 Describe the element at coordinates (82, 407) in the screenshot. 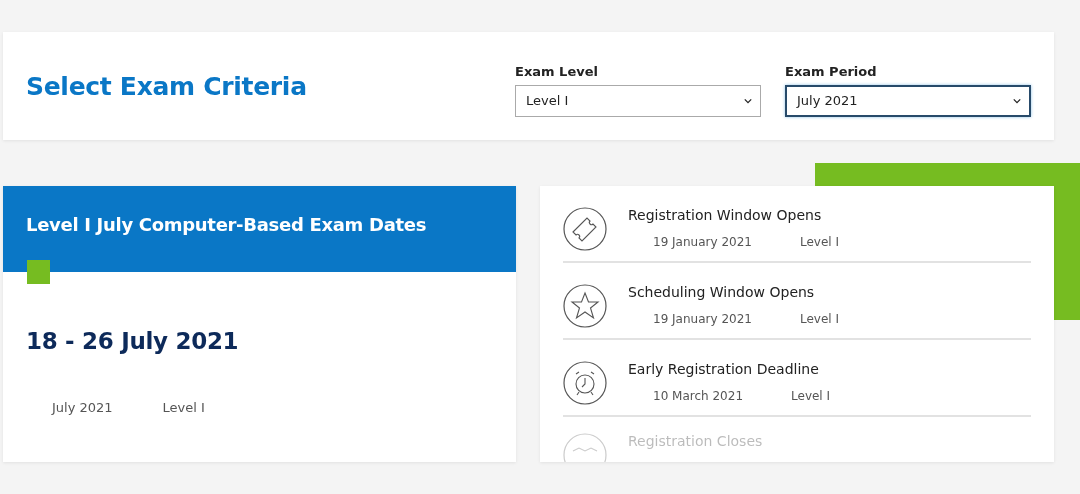

I see `period-text: July 2021` at that location.